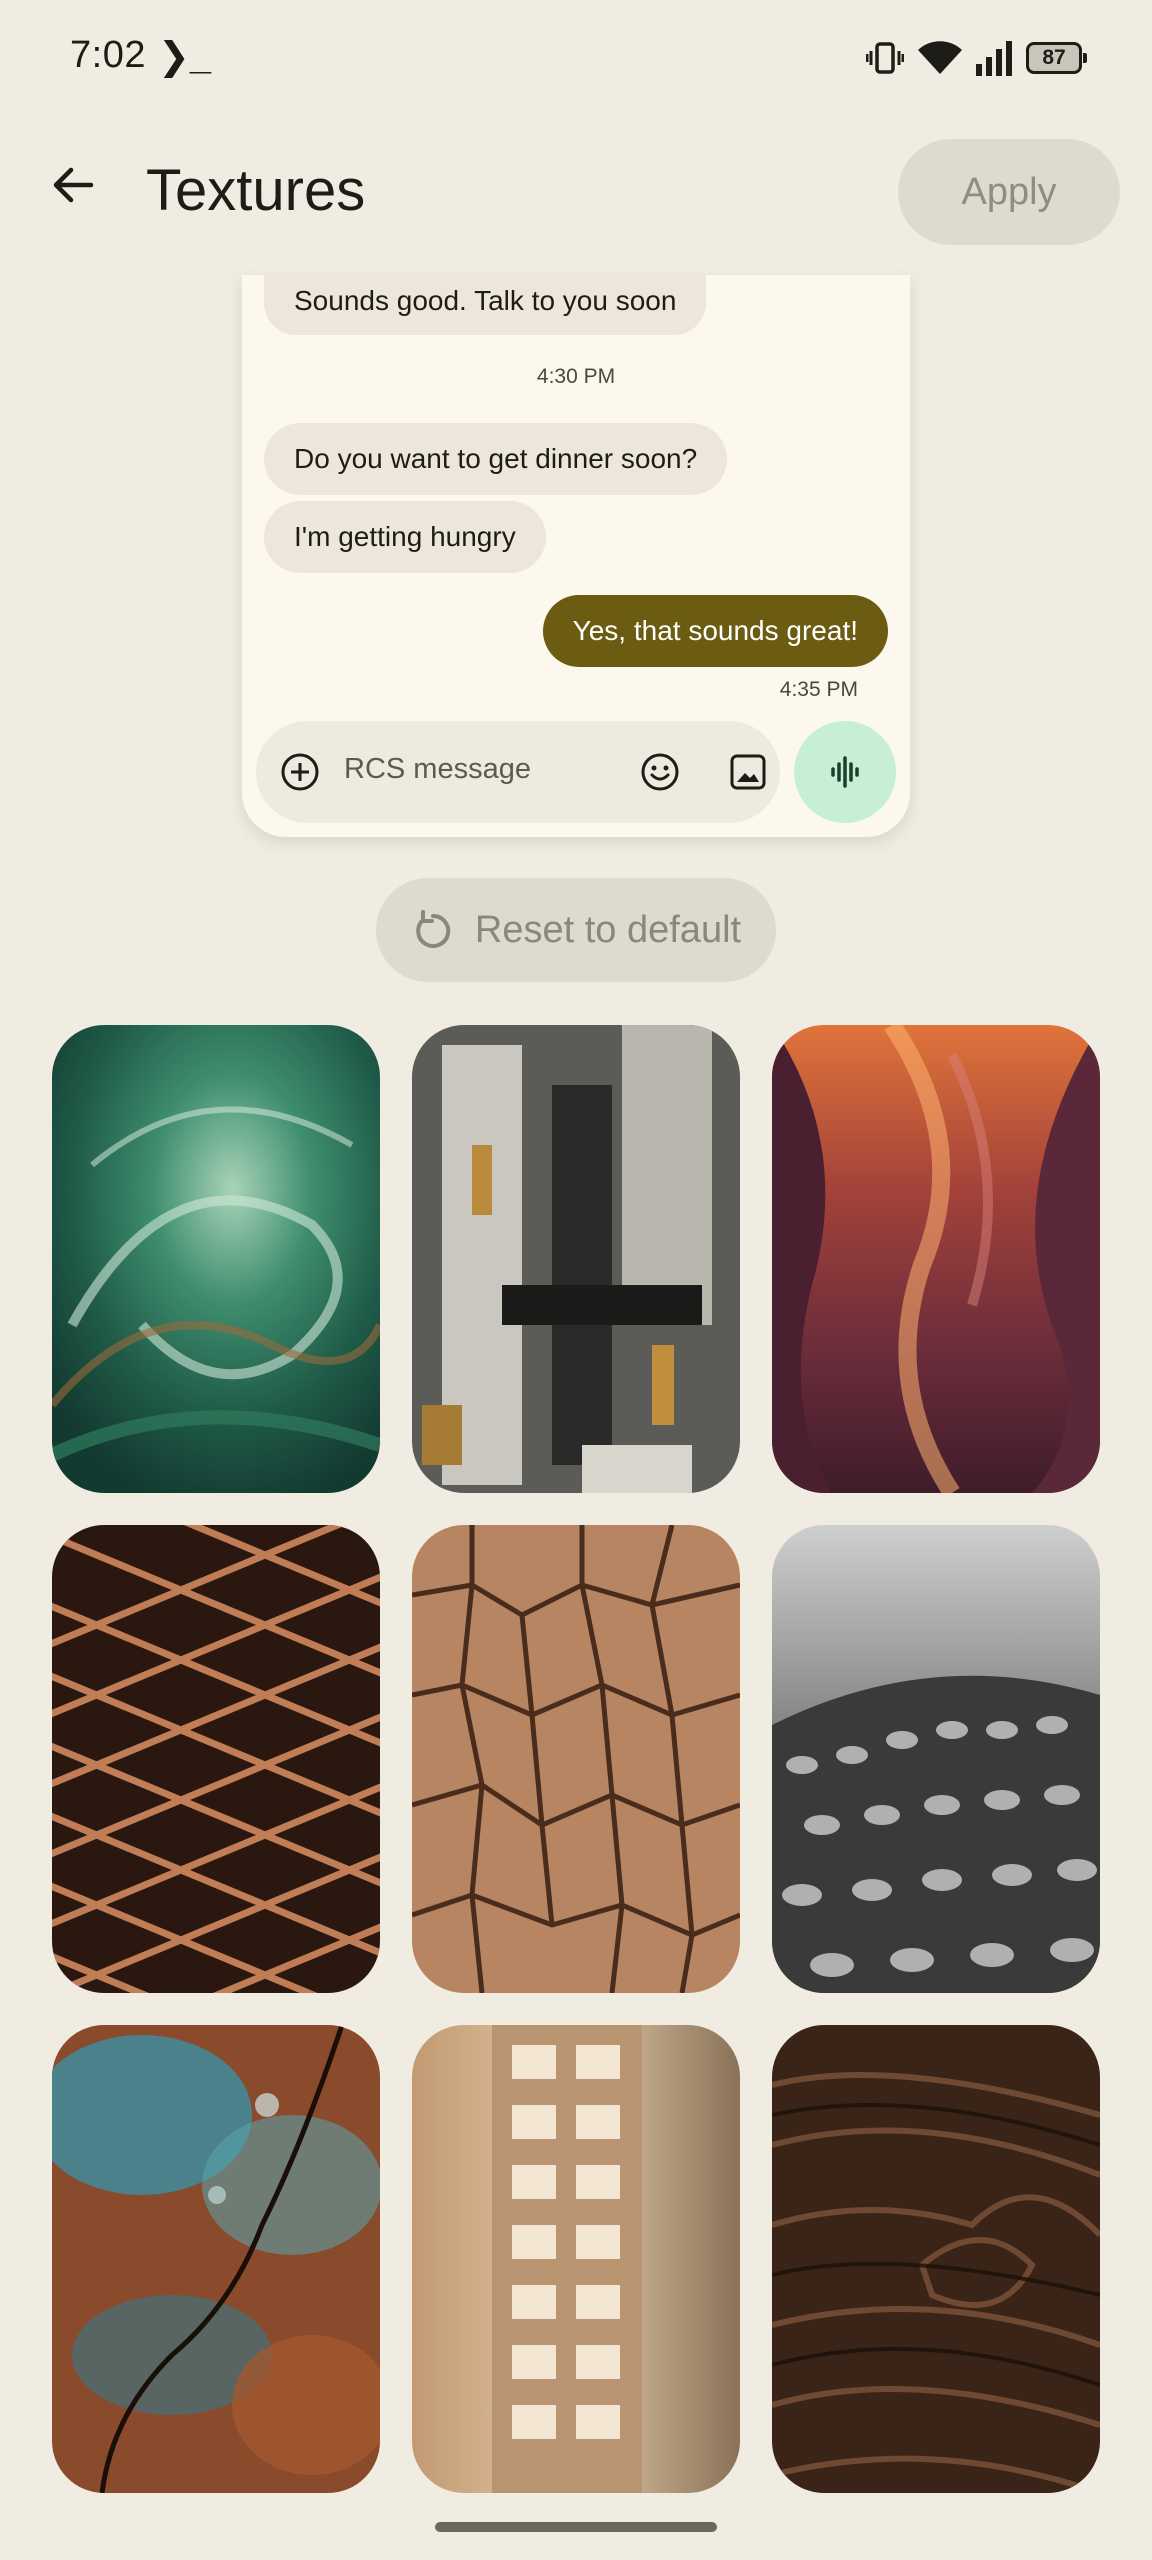 This screenshot has height=2560, width=1152. I want to click on status-icons: 87, so click(976, 58).